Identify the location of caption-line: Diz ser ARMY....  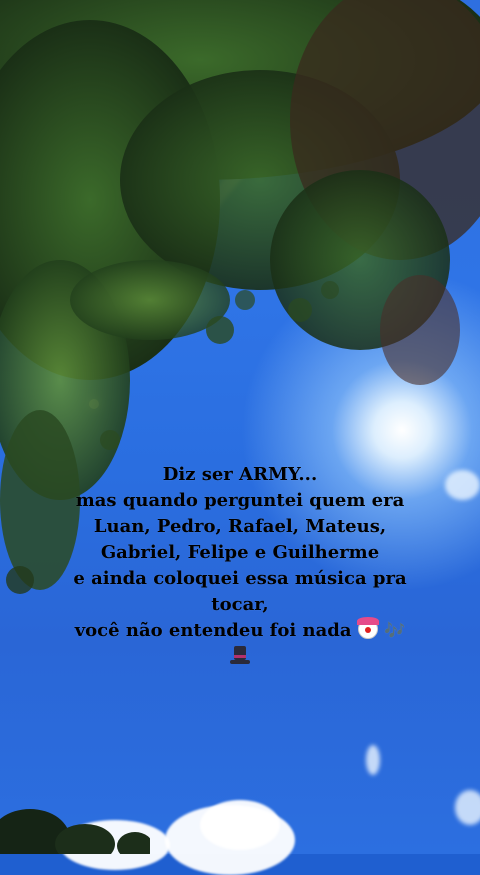
(240, 474).